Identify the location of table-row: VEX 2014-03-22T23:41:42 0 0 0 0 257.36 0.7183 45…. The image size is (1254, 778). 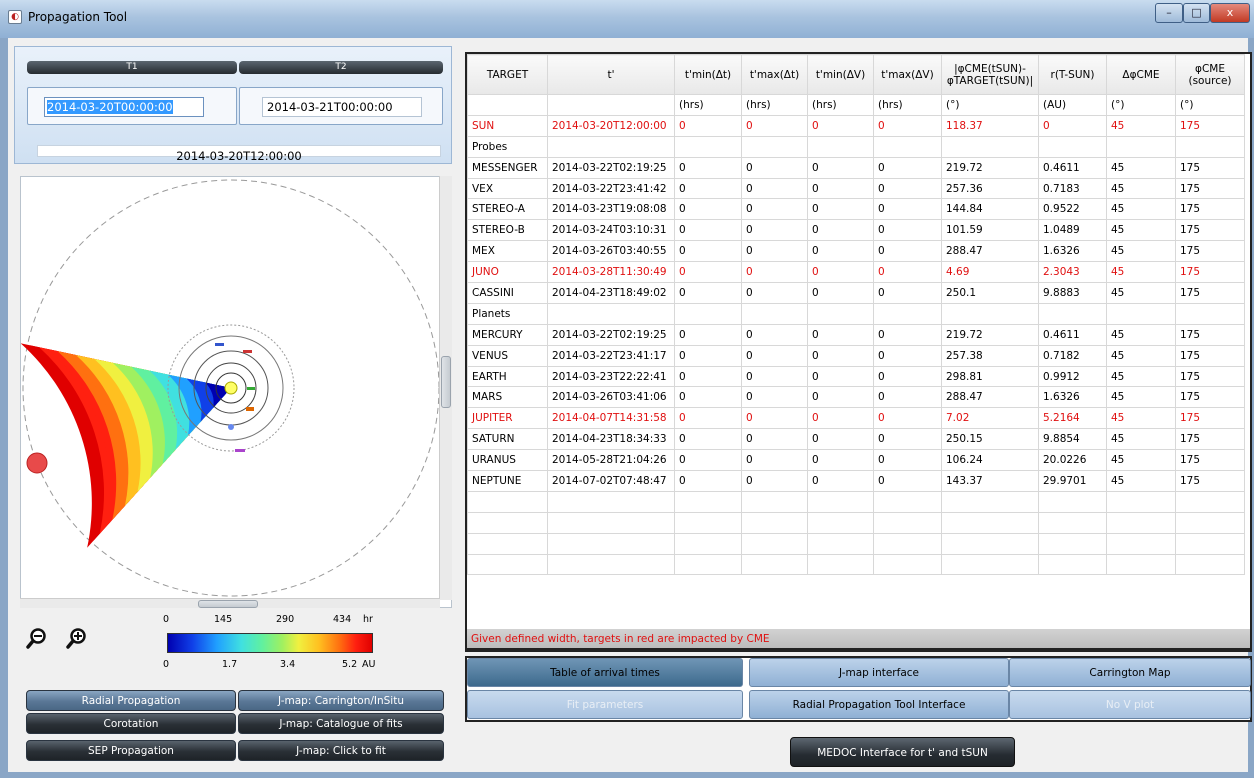
(856, 188).